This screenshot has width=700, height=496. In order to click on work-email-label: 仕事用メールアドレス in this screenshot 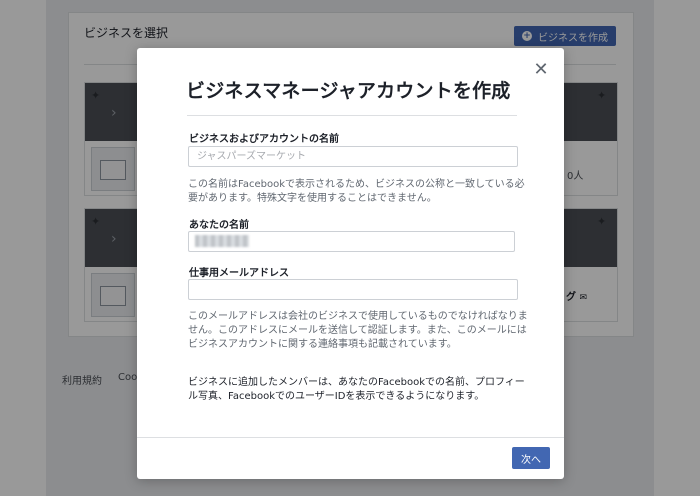, I will do `click(239, 273)`.